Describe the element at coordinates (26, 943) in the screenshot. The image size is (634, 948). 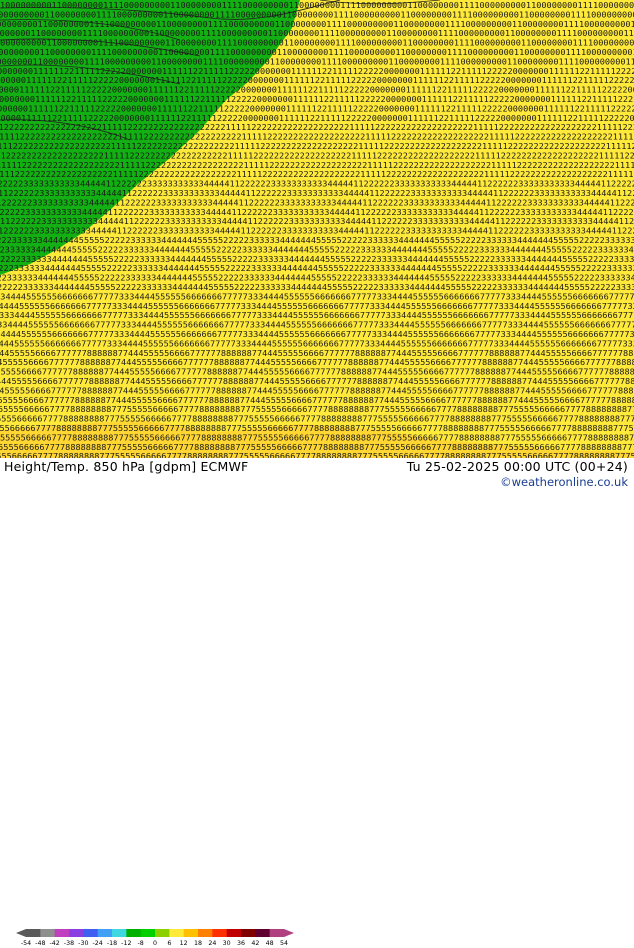
I see `legend-tick-label: -54` at that location.